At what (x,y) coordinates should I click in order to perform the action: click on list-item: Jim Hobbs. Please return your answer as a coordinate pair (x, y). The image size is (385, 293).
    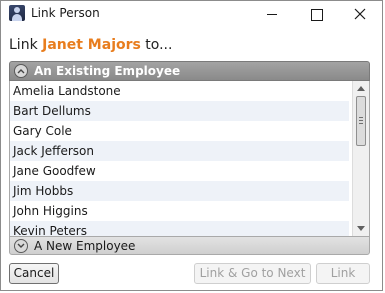
    Looking at the image, I should click on (179, 191).